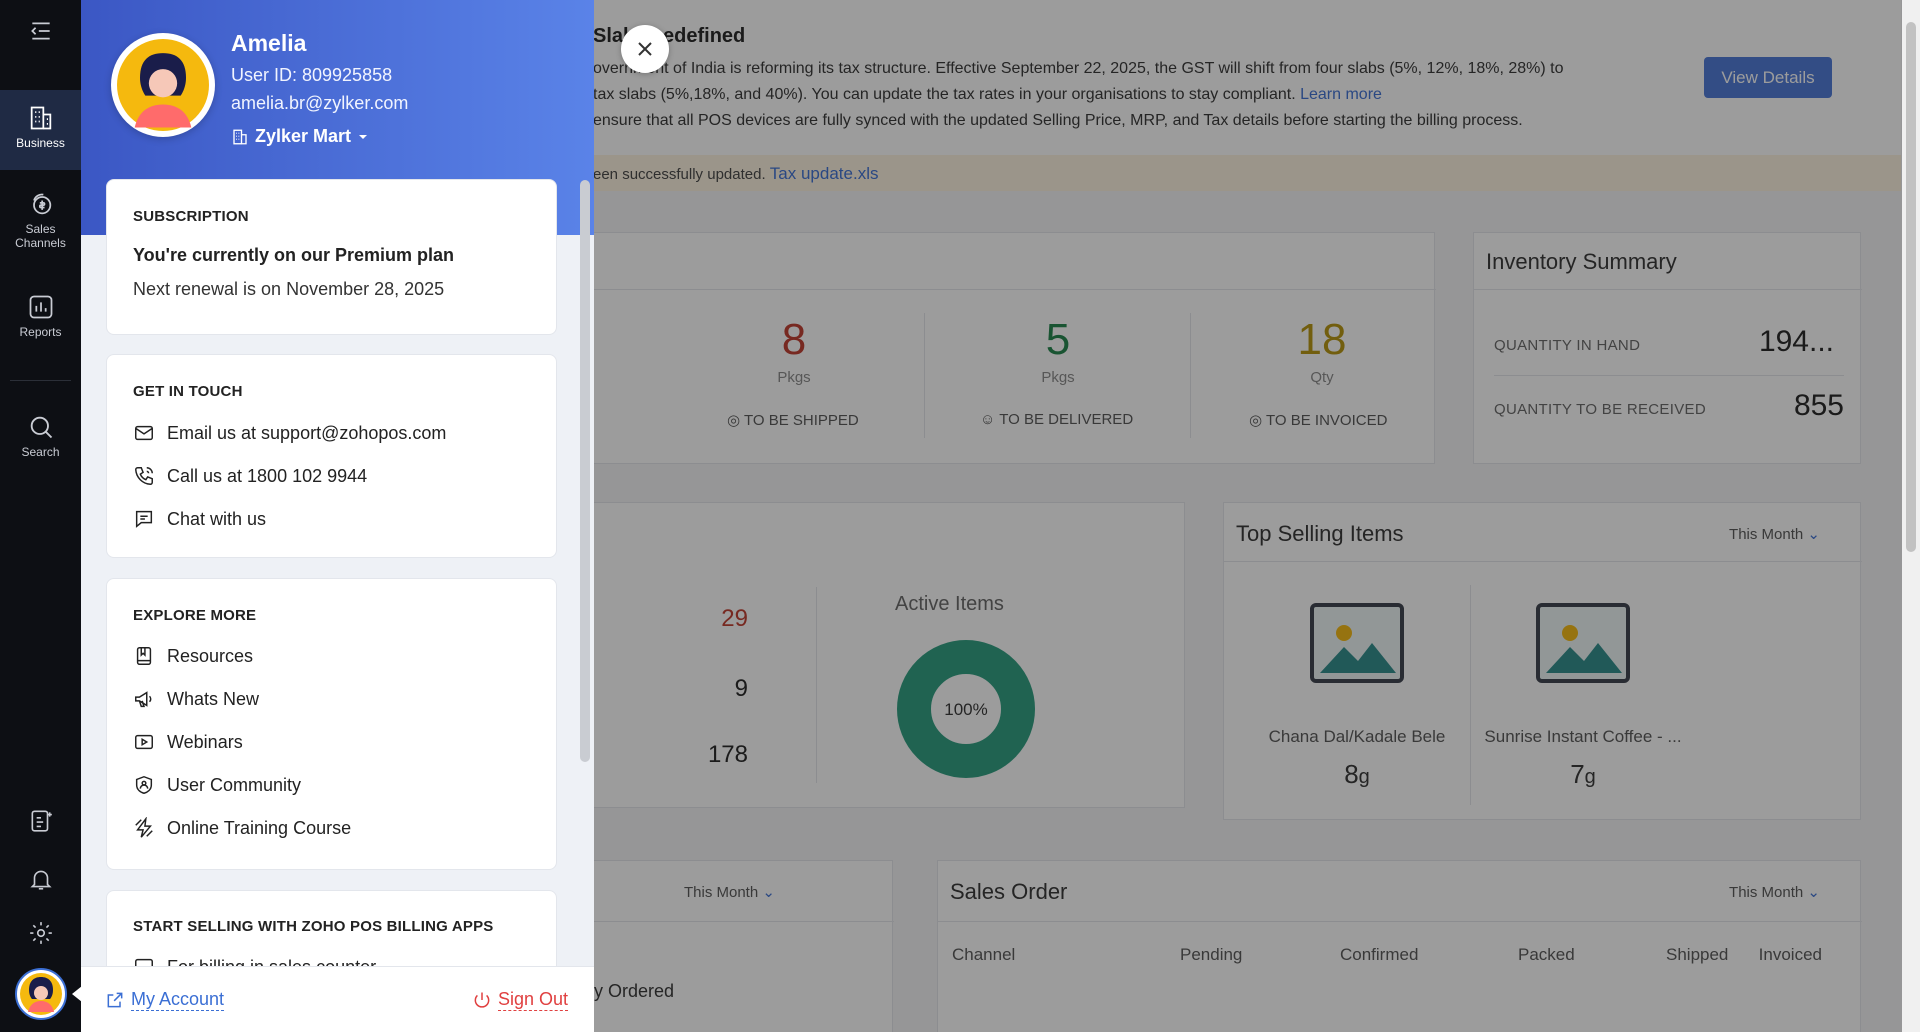 The height and width of the screenshot is (1032, 1920). I want to click on explore-label: Online Training Course, so click(259, 827).